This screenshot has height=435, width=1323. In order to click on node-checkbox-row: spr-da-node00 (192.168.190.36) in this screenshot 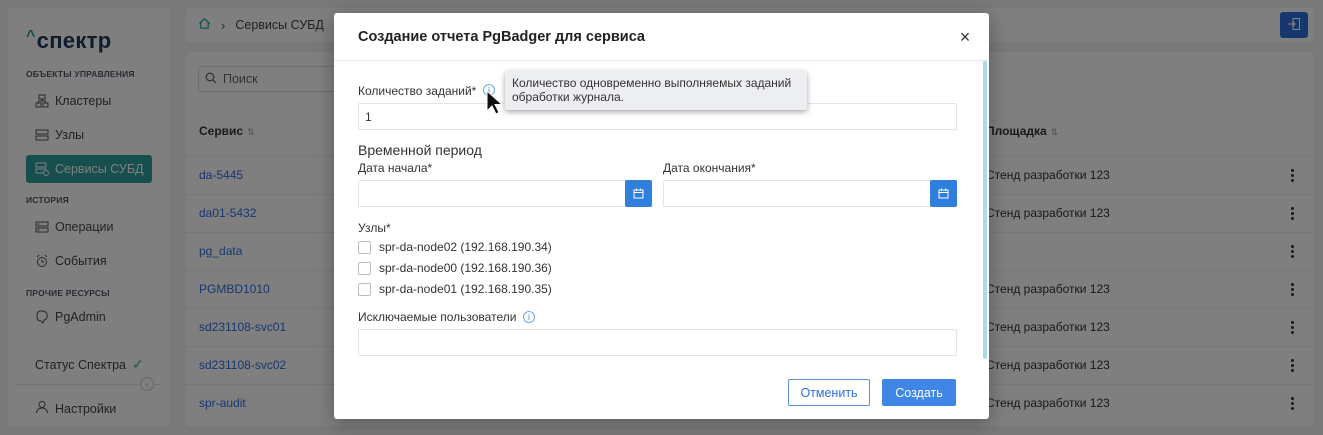, I will do `click(455, 268)`.